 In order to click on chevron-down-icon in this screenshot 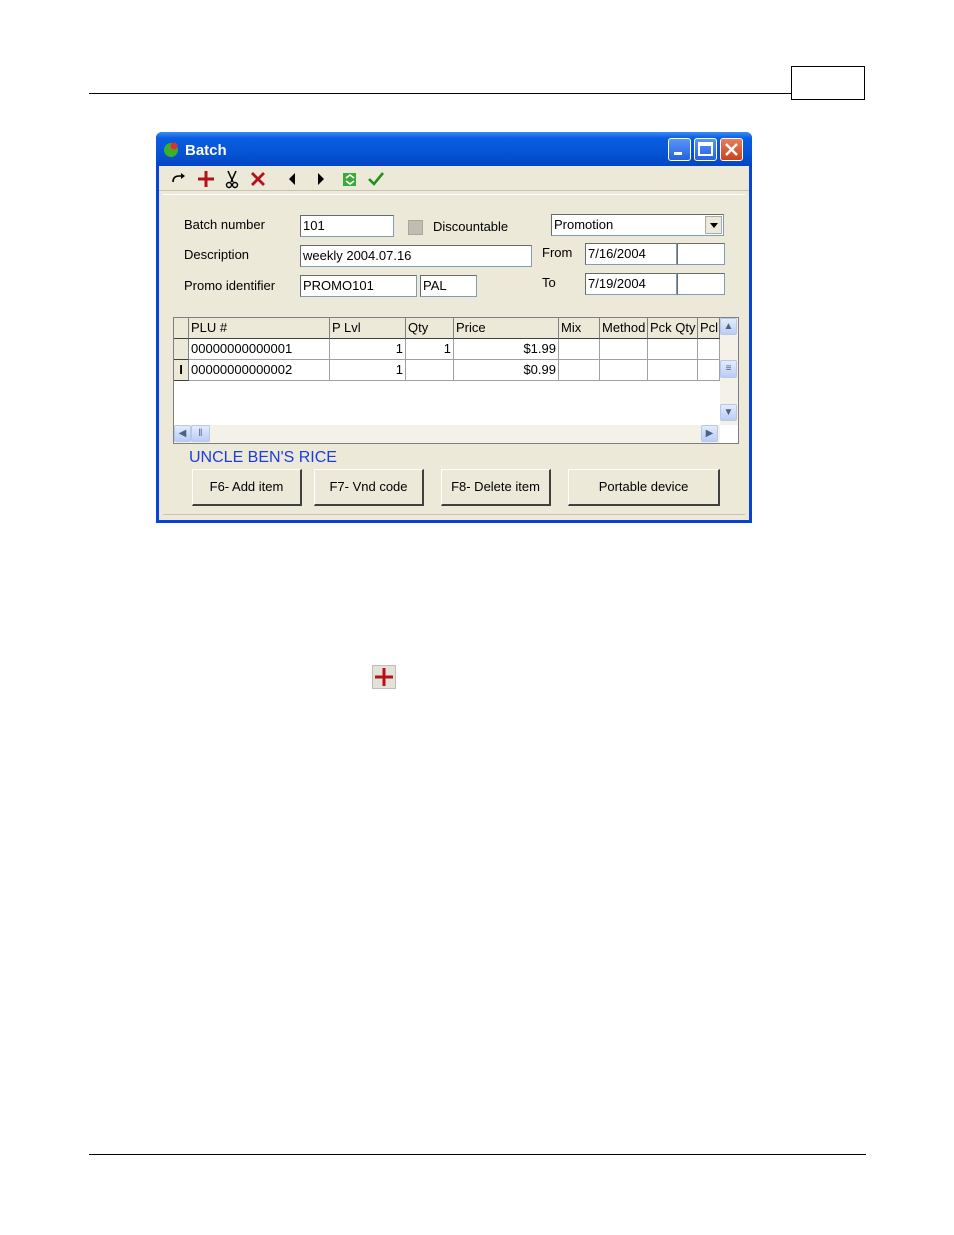, I will do `click(713, 225)`.